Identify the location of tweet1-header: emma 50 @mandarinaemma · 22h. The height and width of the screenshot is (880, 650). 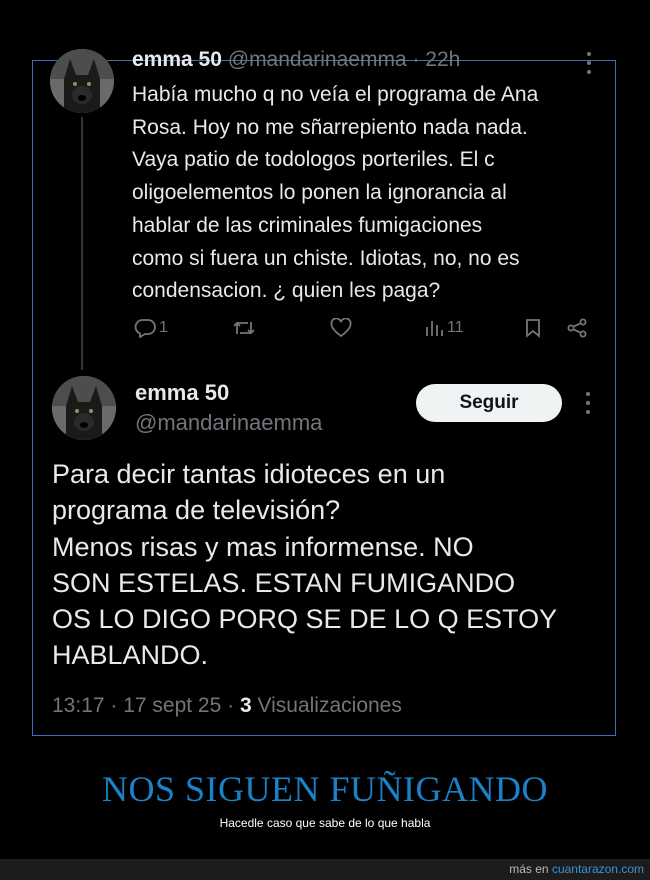
(296, 60).